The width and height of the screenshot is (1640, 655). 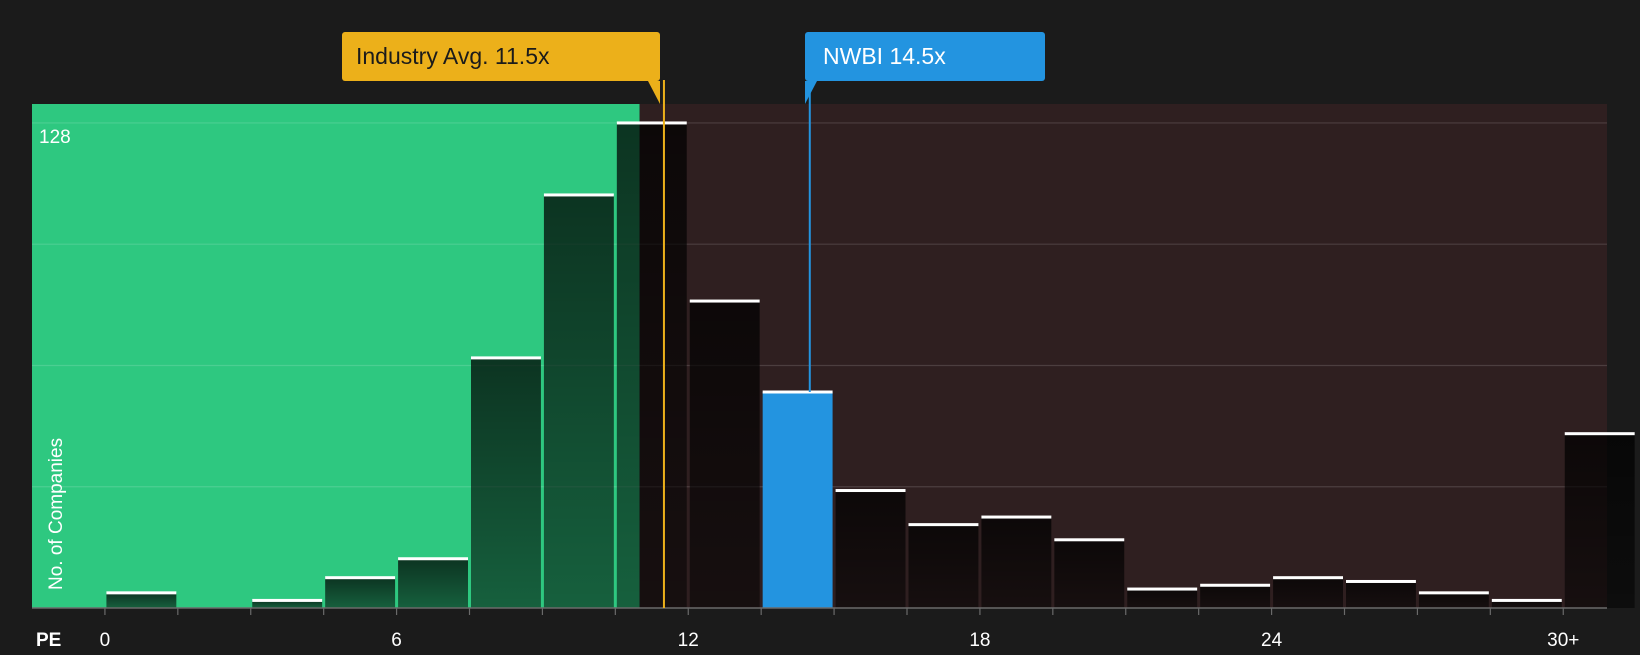 I want to click on industry-average-pointer, so click(x=654, y=92).